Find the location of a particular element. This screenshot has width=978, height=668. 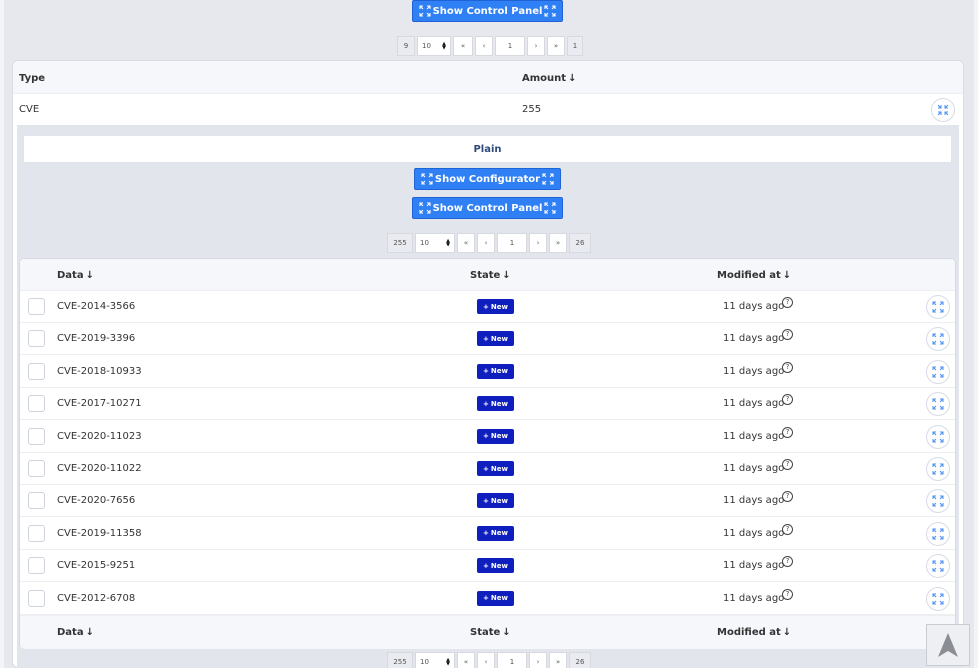

header-data: Data ↓ is located at coordinates (75, 275).